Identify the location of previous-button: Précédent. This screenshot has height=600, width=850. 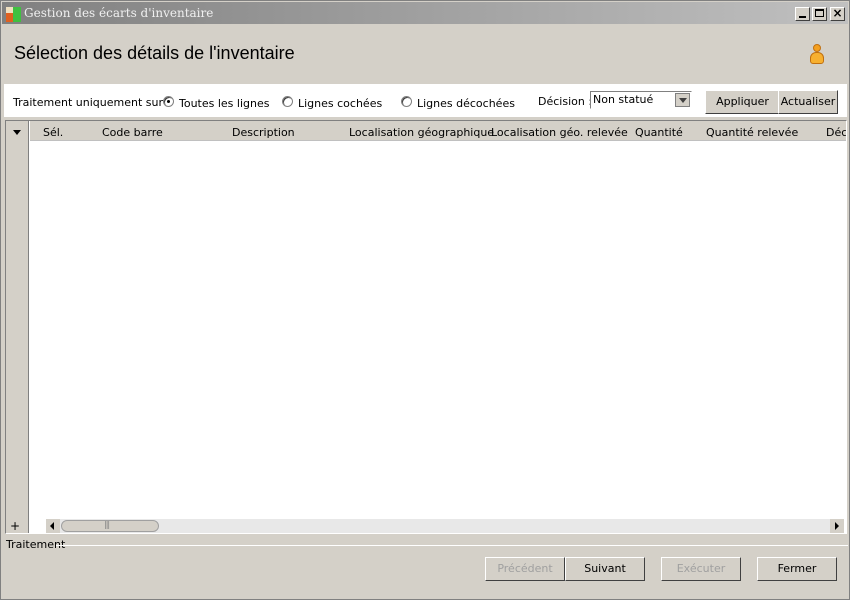
(525, 569).